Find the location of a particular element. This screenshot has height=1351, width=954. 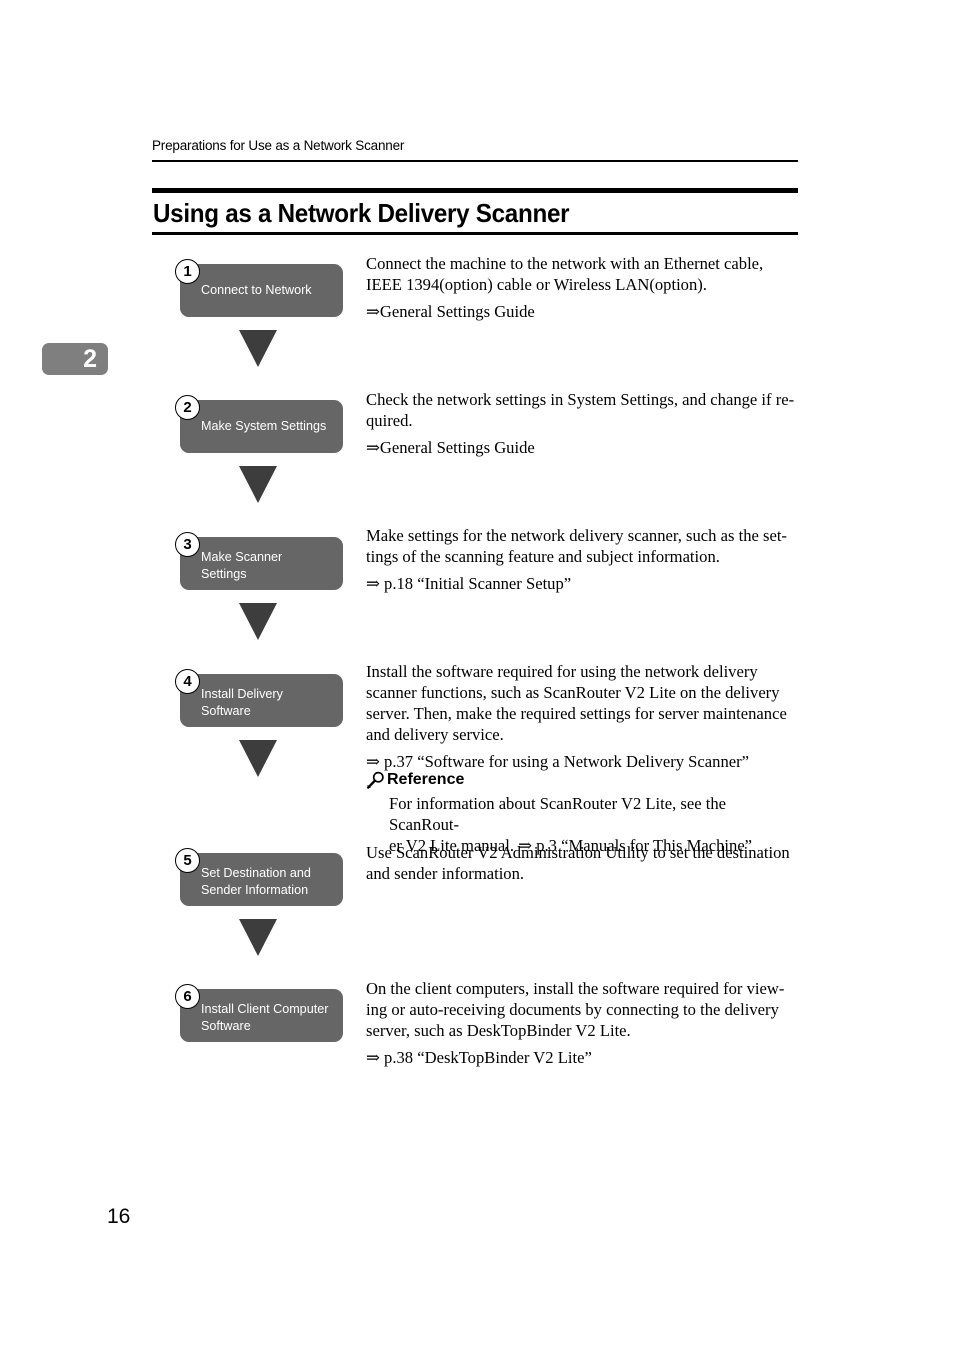

flow-step-number-3: 3 is located at coordinates (187, 544).